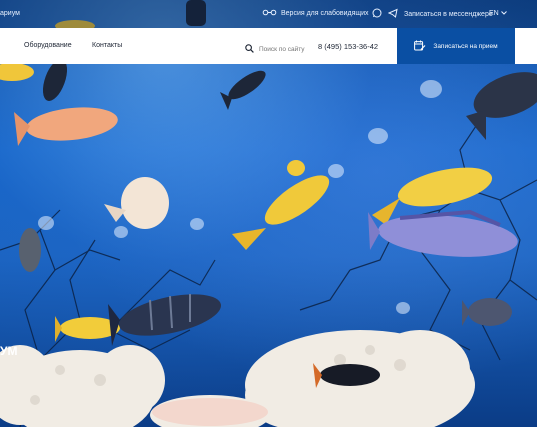 Image resolution: width=537 pixels, height=427 pixels. I want to click on calendar-edit-icon, so click(420, 46).